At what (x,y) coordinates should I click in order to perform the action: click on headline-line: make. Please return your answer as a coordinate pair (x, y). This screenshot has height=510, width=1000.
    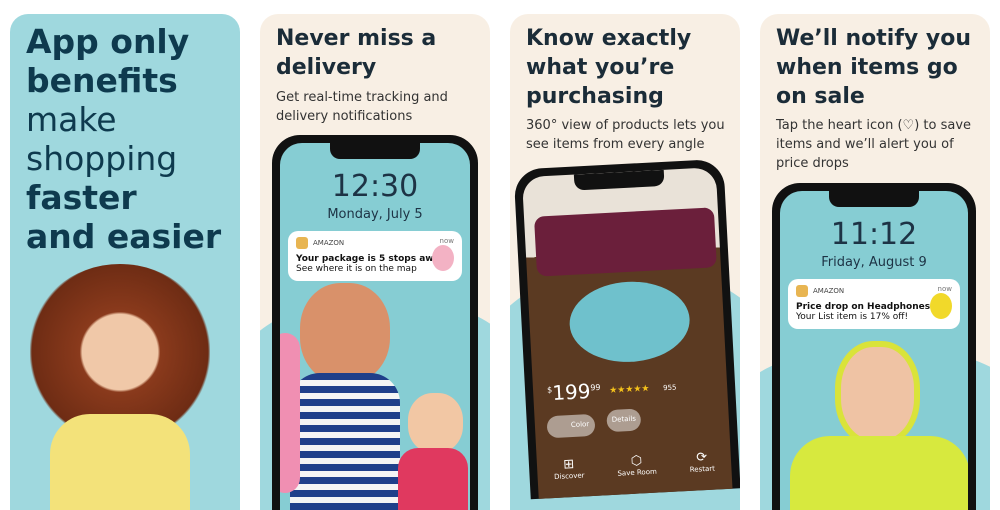
    Looking at the image, I should click on (71, 119).